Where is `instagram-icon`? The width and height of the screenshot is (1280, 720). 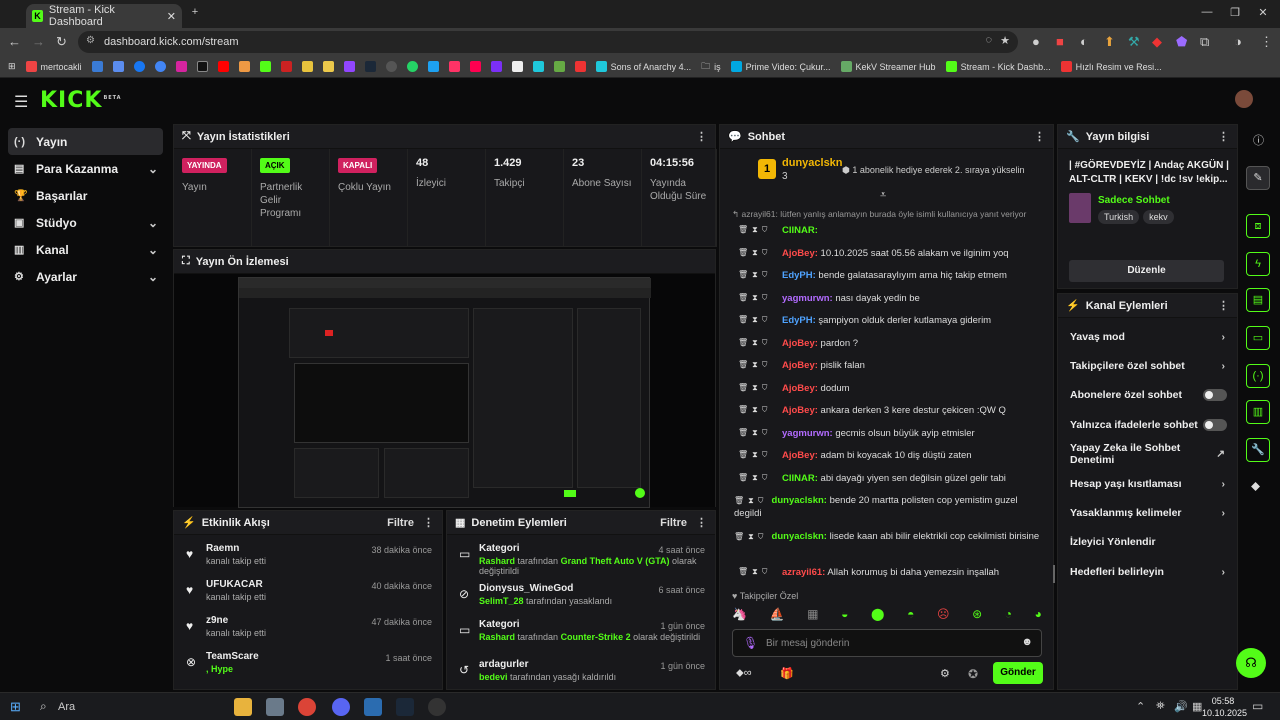
instagram-icon is located at coordinates (181, 66).